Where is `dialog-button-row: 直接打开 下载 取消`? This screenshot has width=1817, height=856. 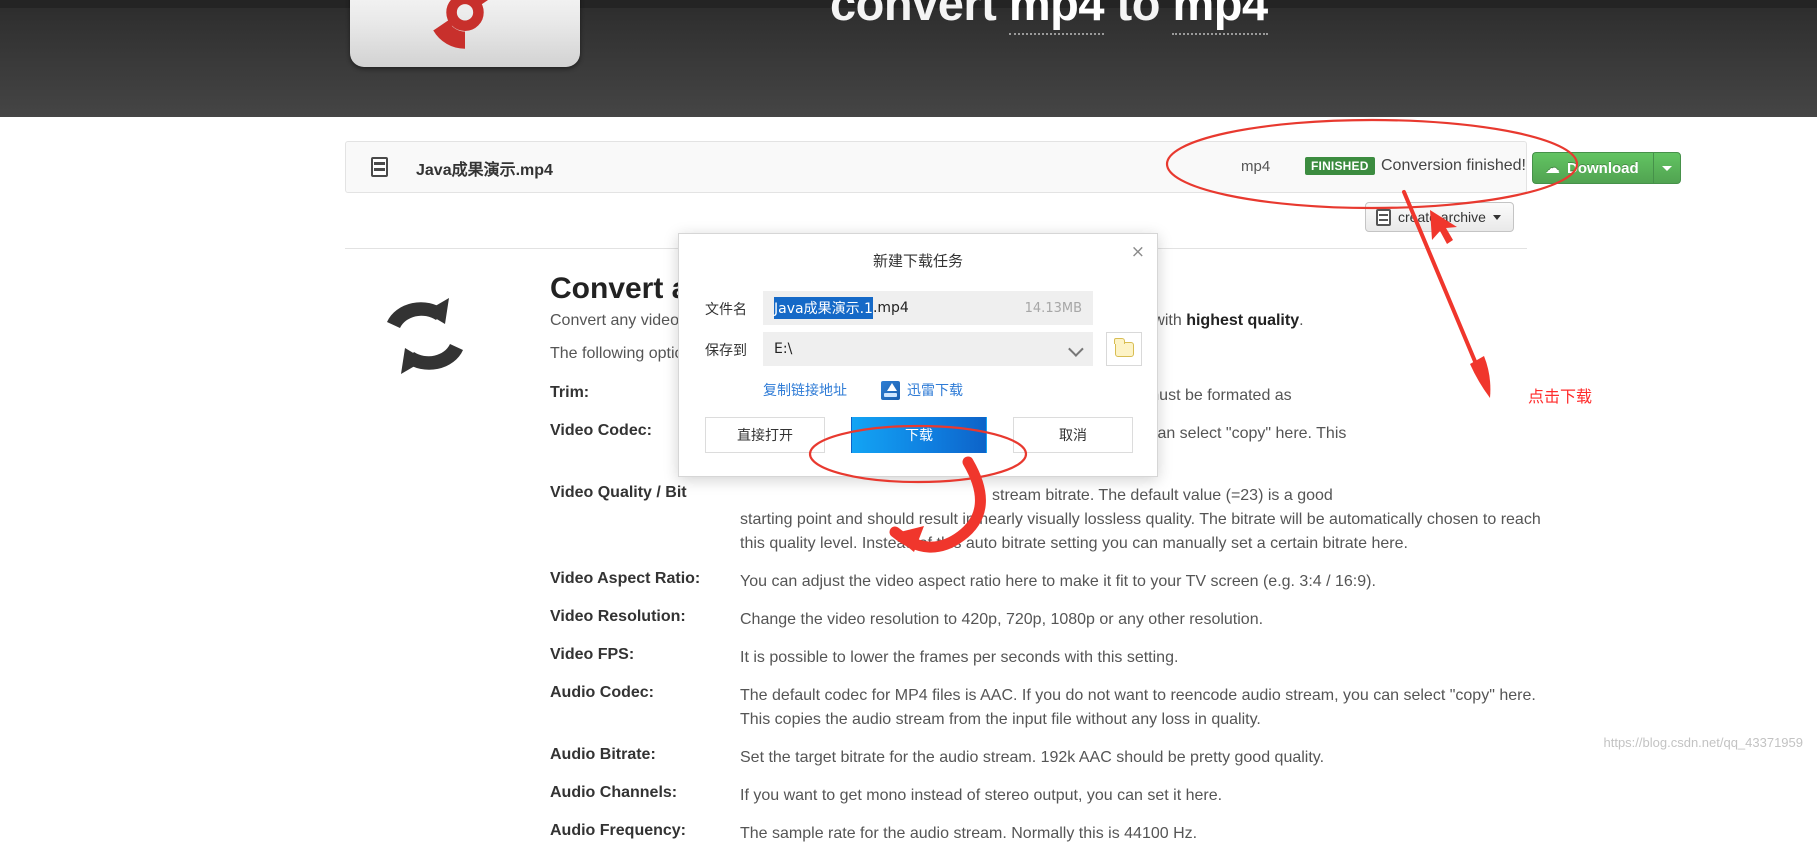 dialog-button-row: 直接打开 下载 取消 is located at coordinates (919, 435).